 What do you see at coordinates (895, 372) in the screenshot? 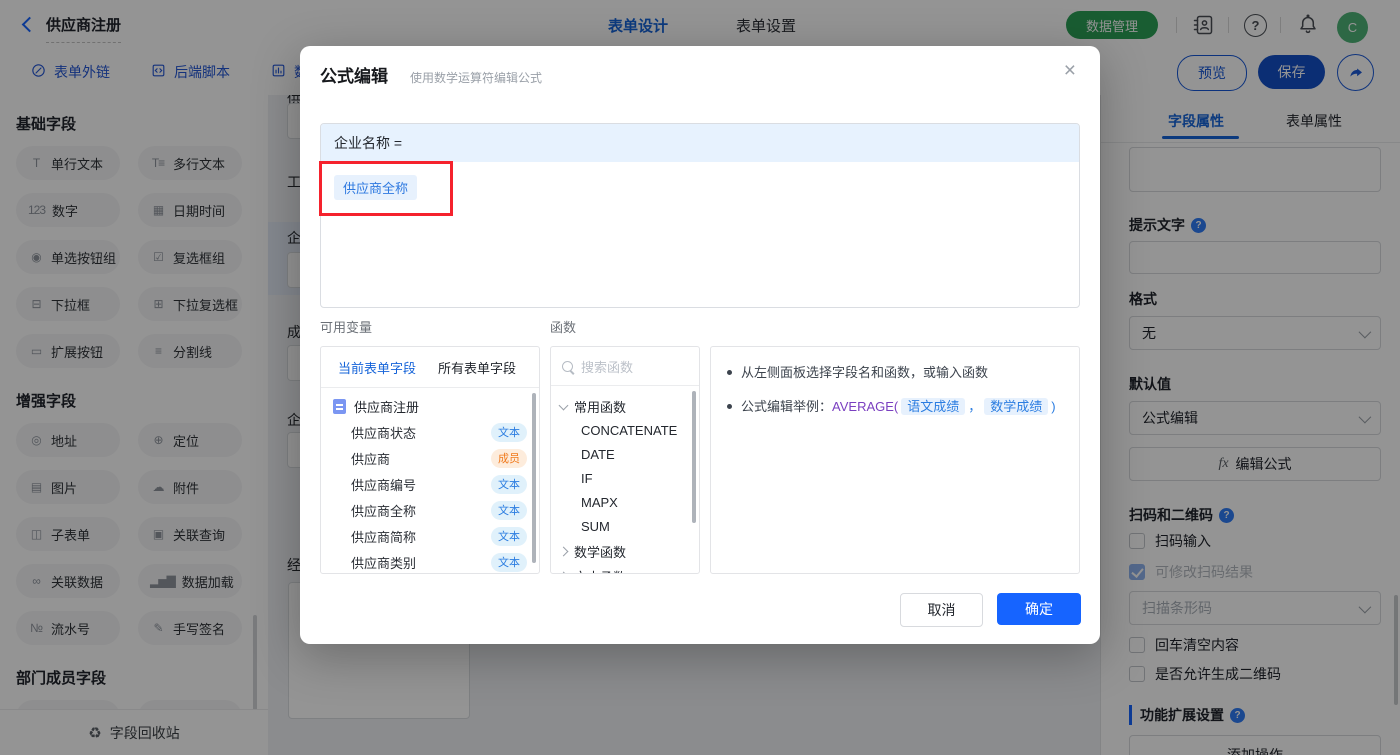
I see `help-line: 从左侧面板选择字段名和函数，或输入函数` at bounding box center [895, 372].